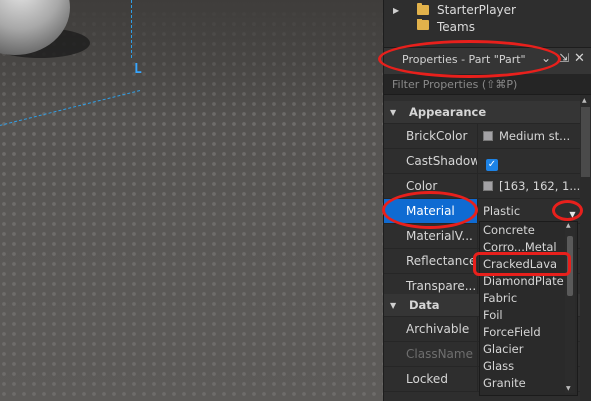 The width and height of the screenshot is (591, 401). Describe the element at coordinates (431, 379) in the screenshot. I see `property-name: Locked` at that location.